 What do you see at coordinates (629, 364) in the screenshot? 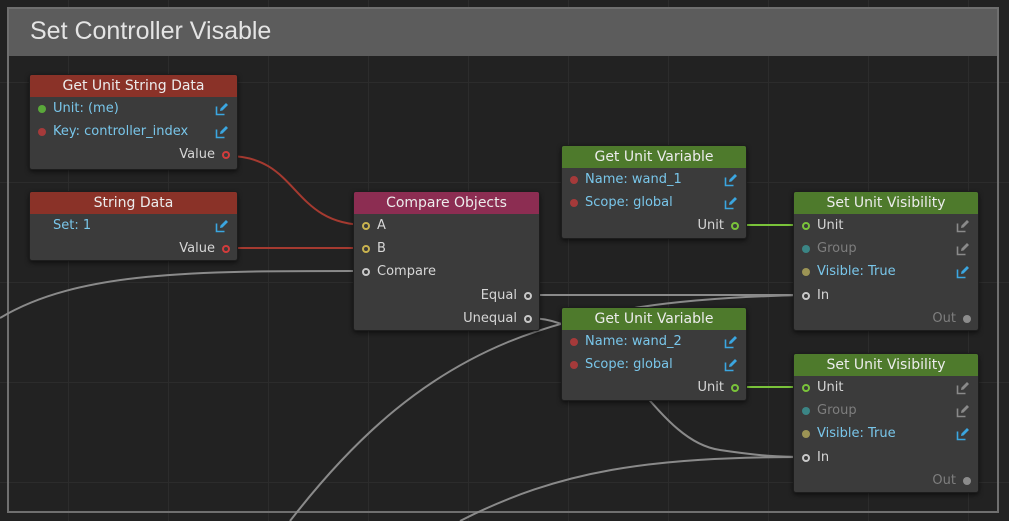
I see `scope-label: Scope: global` at bounding box center [629, 364].